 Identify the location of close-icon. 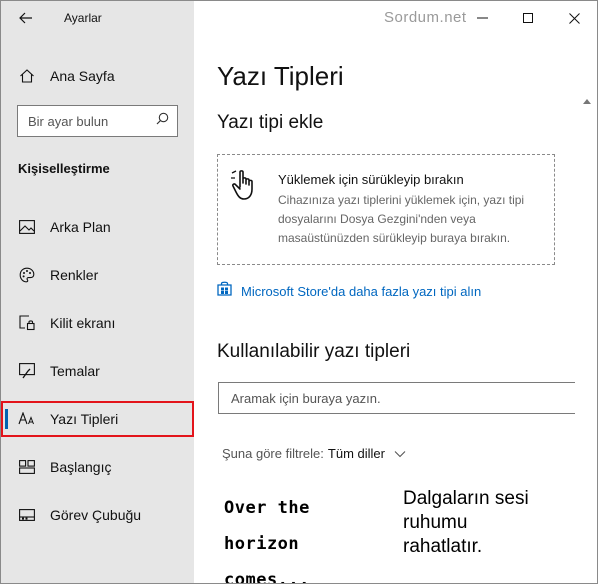
(574, 18).